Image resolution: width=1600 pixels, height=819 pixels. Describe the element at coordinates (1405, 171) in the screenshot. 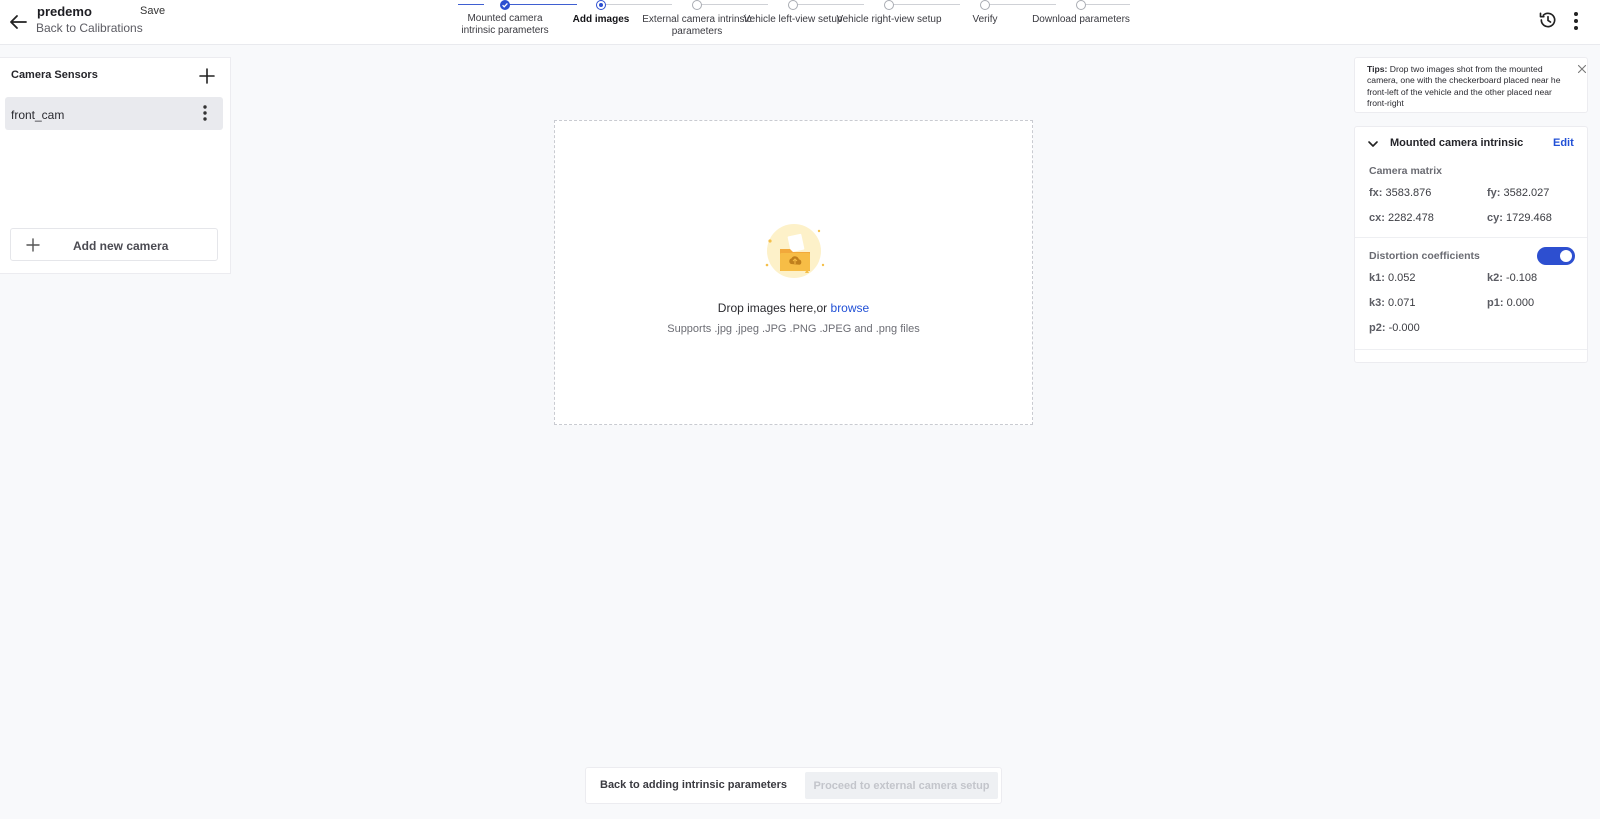

I see `camera-matrix-title: Camera matrix` at that location.